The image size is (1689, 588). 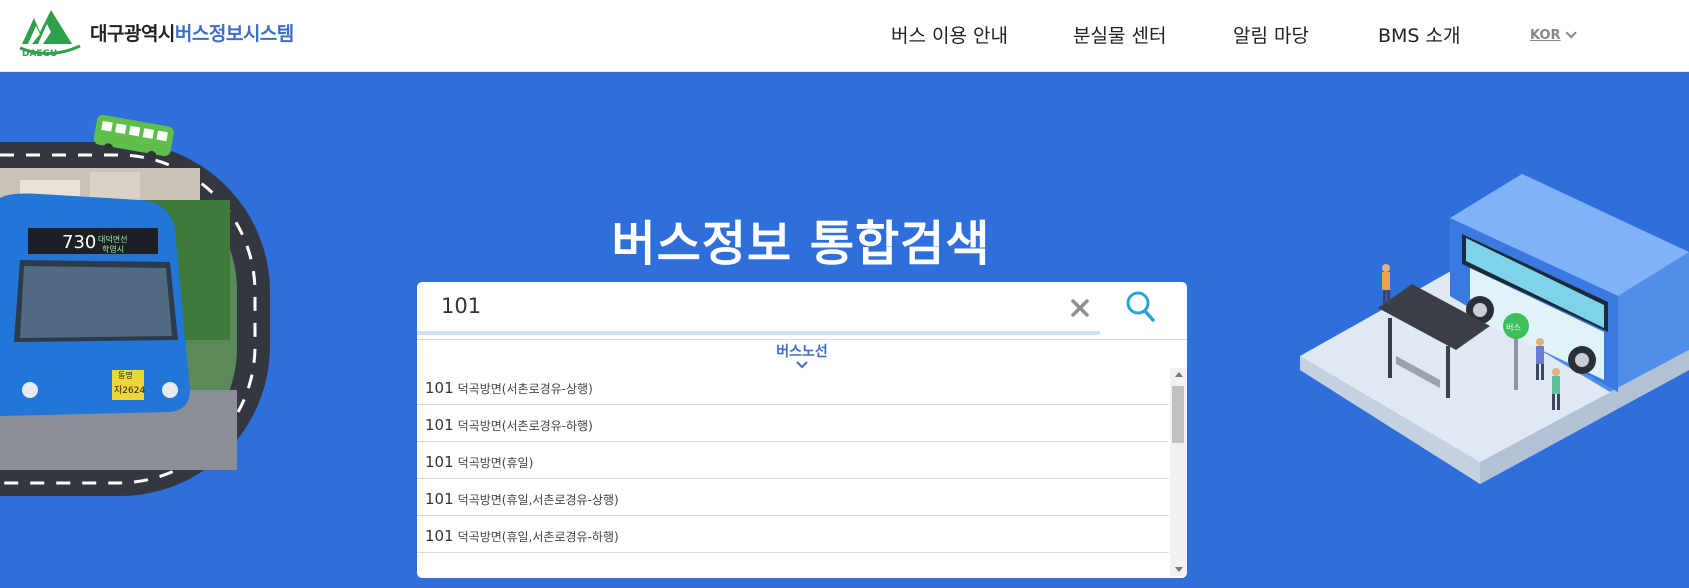 I want to click on scroll-down-arrow-icon, so click(x=1179, y=569).